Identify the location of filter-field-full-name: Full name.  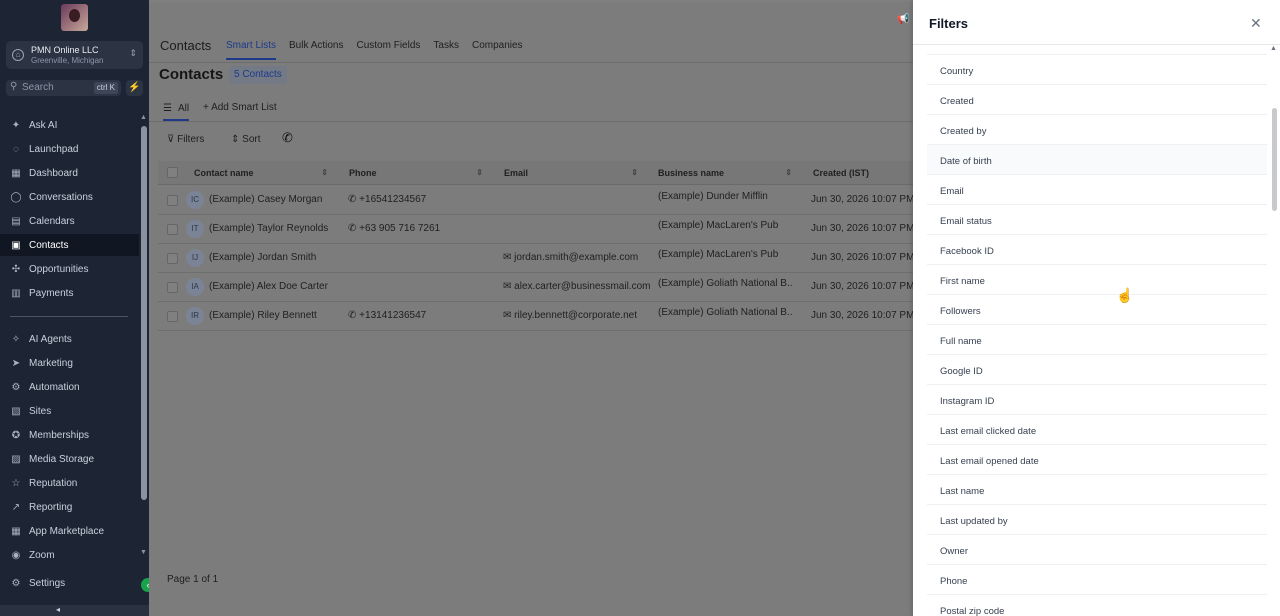
(1097, 340).